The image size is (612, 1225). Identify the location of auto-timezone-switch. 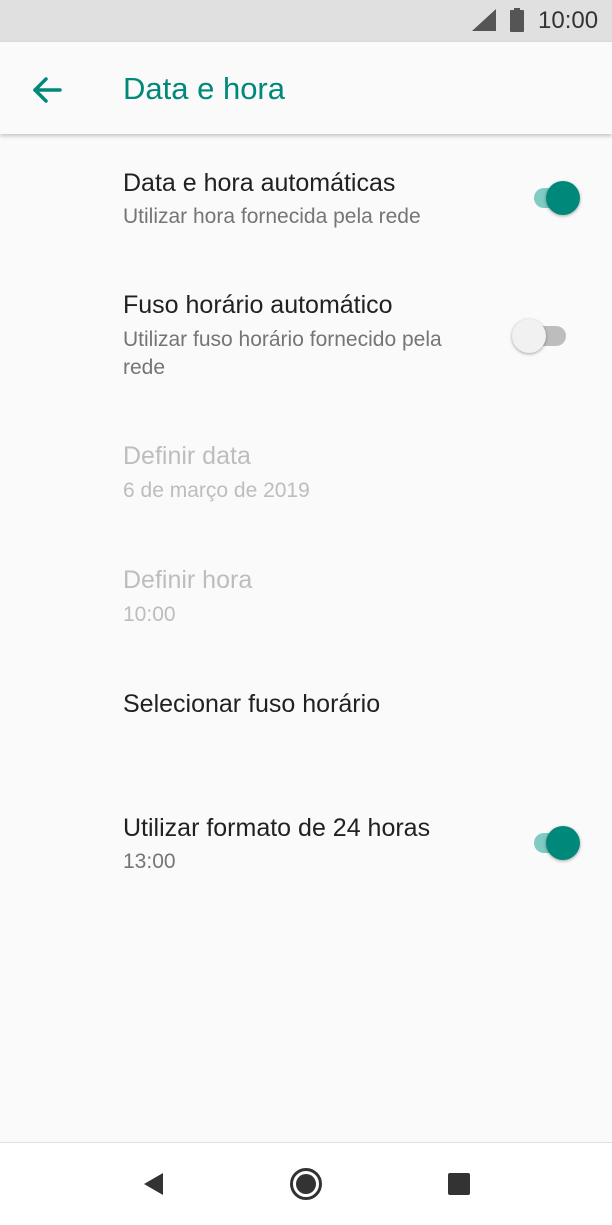
(540, 336).